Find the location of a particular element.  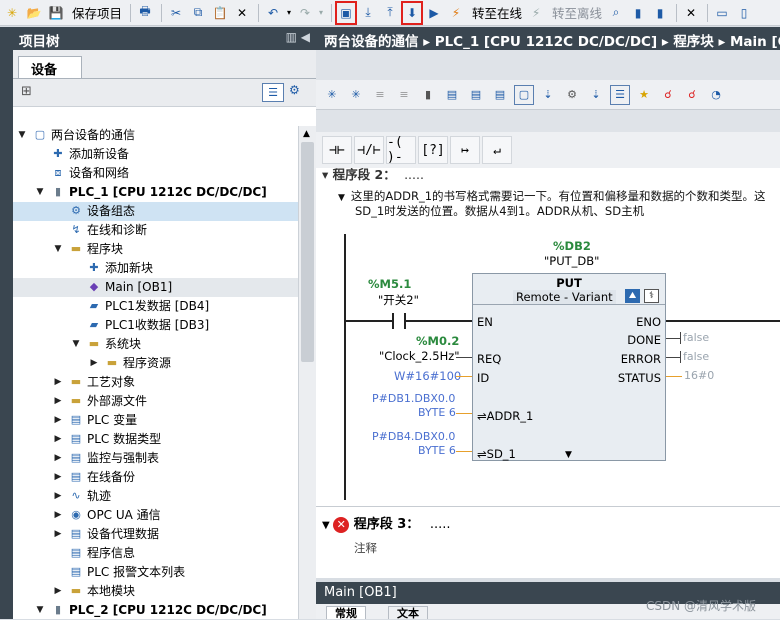

collapse-panel-icon: ▥ ◀ is located at coordinates (298, 37).